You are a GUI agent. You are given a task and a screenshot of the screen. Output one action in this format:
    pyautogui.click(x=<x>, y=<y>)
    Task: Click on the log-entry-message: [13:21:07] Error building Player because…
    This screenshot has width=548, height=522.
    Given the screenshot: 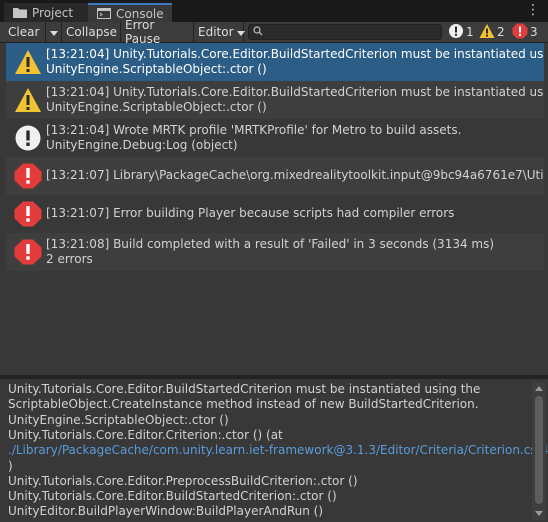 What is the action you would take?
    pyautogui.click(x=250, y=213)
    